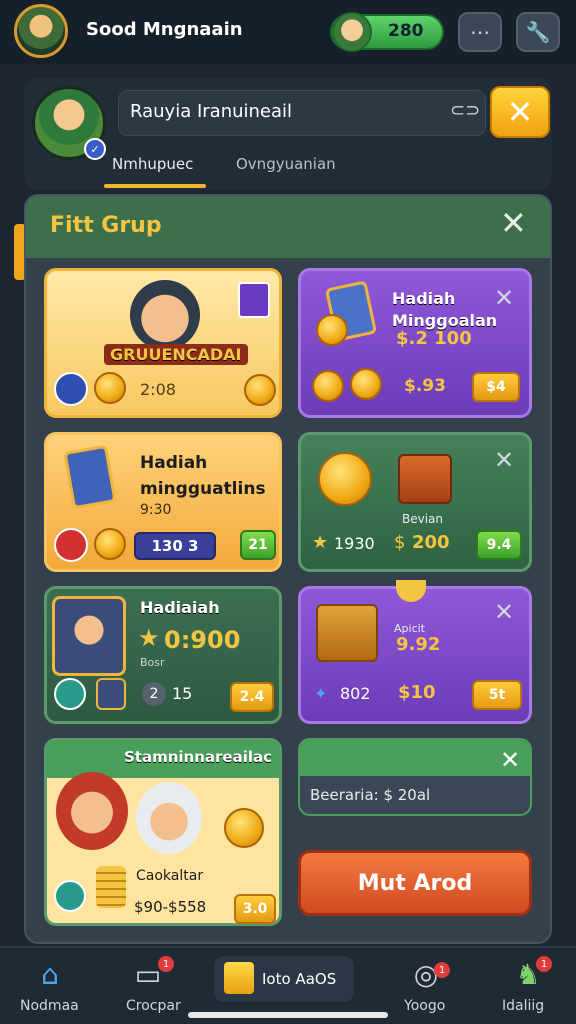 The height and width of the screenshot is (1024, 576). I want to click on count-value: 15, so click(182, 693).